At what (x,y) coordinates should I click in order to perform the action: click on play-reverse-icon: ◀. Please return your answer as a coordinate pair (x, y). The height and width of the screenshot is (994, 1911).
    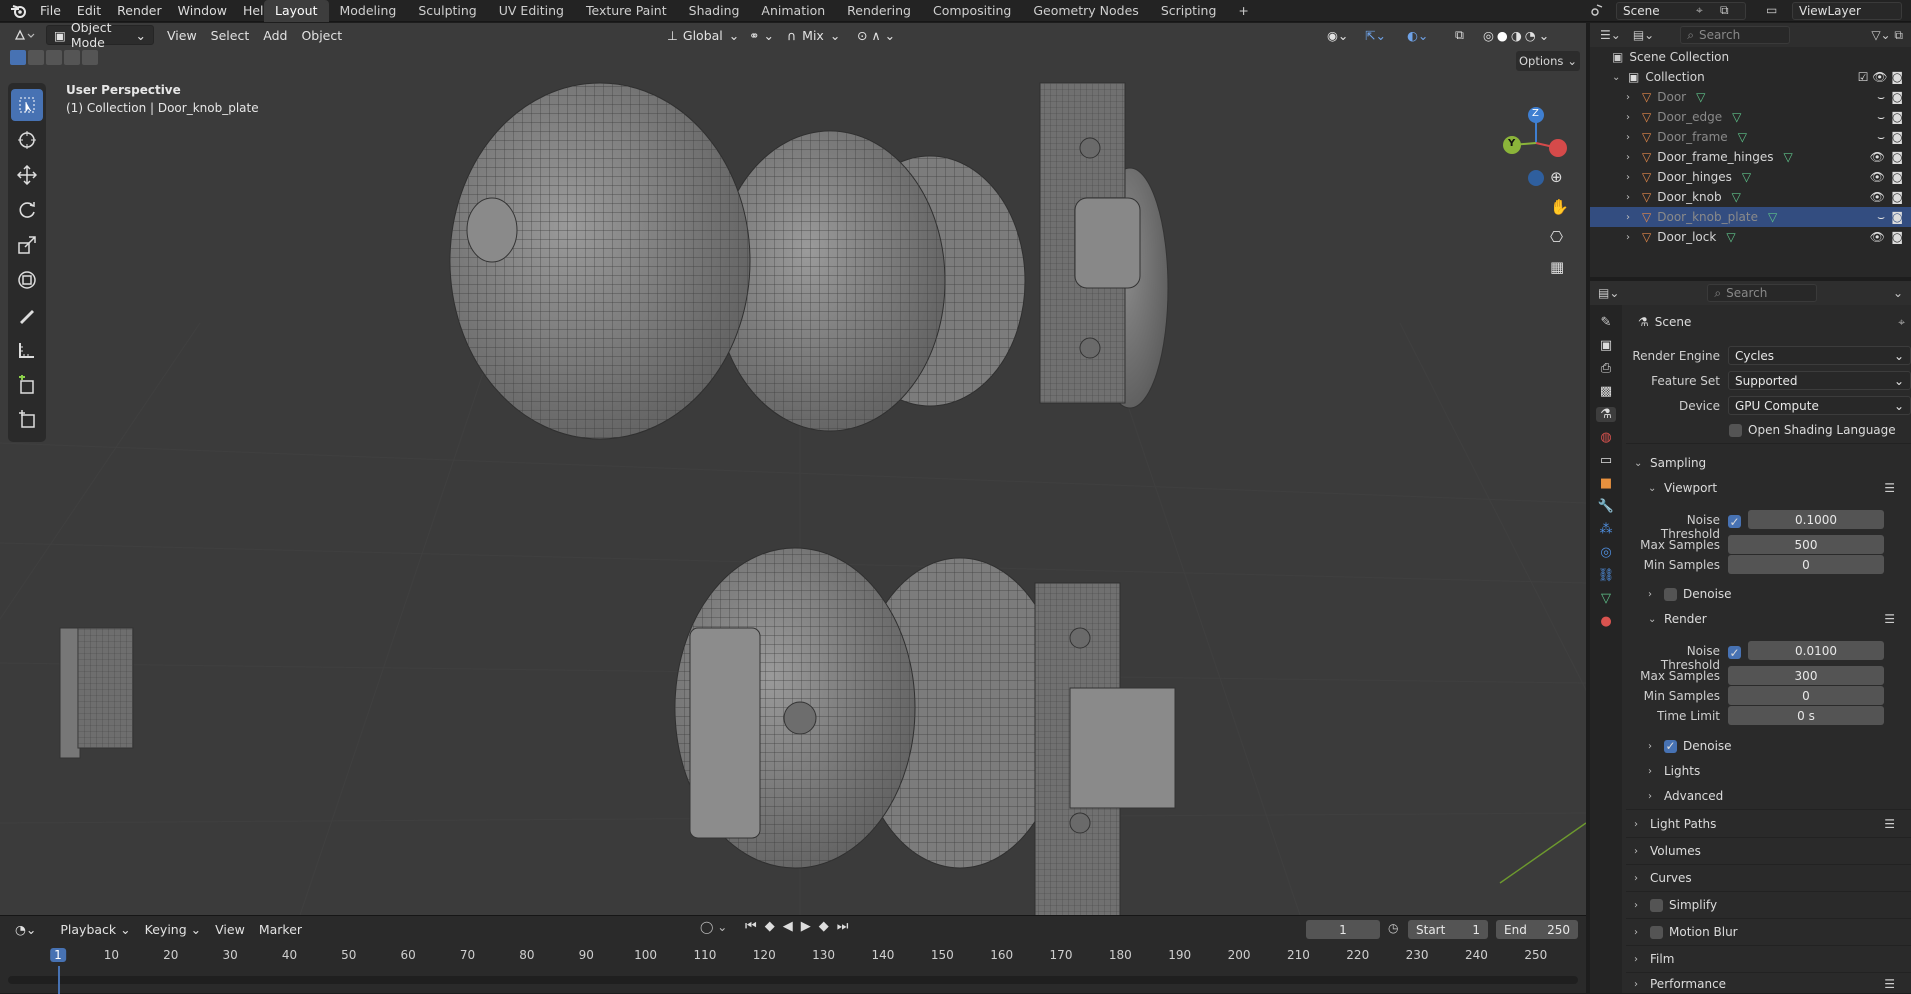
    Looking at the image, I should click on (788, 926).